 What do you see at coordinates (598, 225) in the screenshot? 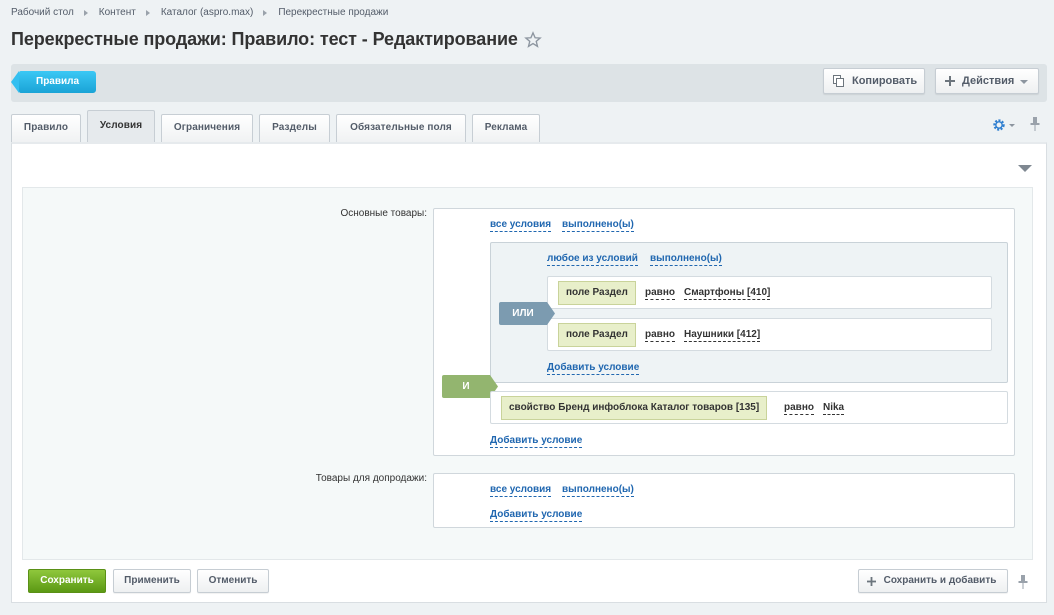
I see `fulfilled-link: выполнено(ы)` at bounding box center [598, 225].